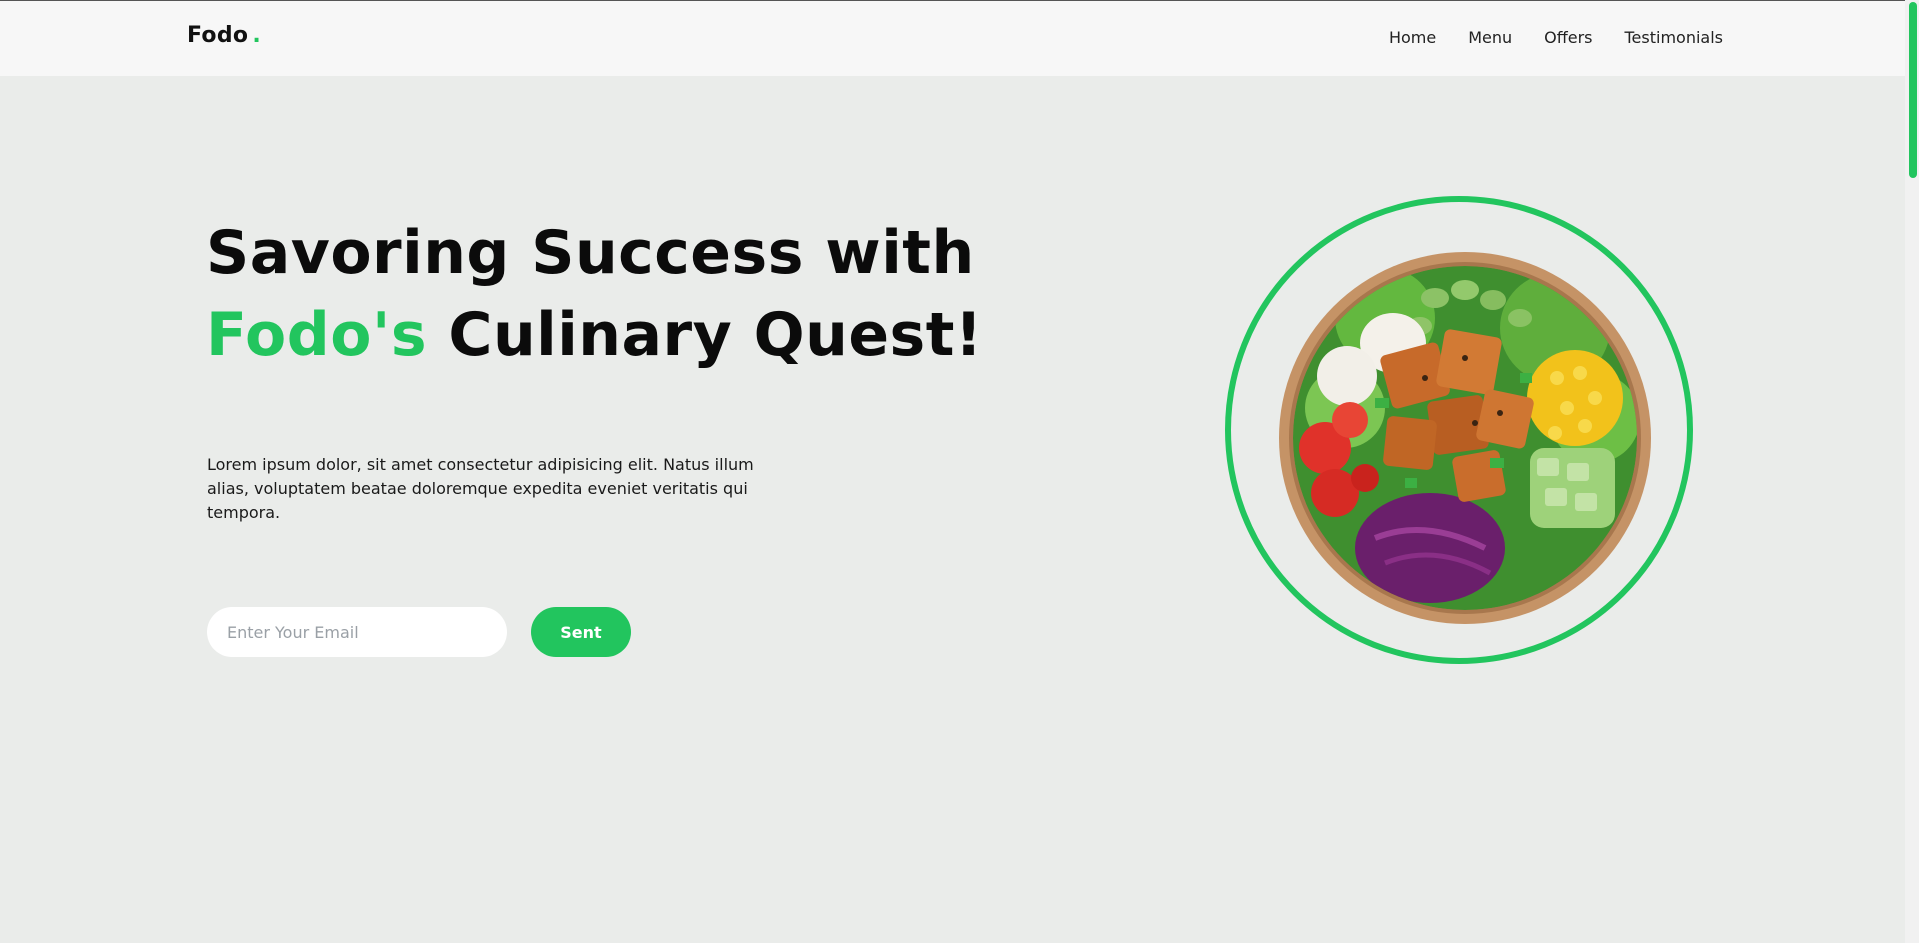  Describe the element at coordinates (952, 38) in the screenshot. I see `navbar: Fodo. Home Menu Offers Testimonials` at that location.